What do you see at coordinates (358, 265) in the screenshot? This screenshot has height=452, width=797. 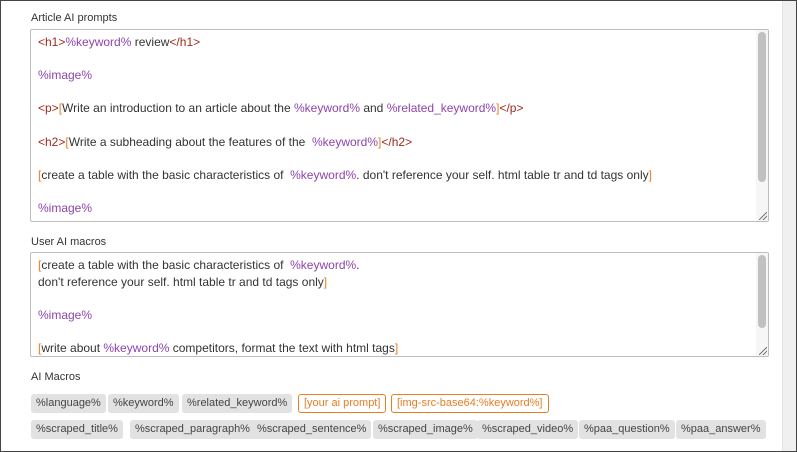 I see `text-token: .` at bounding box center [358, 265].